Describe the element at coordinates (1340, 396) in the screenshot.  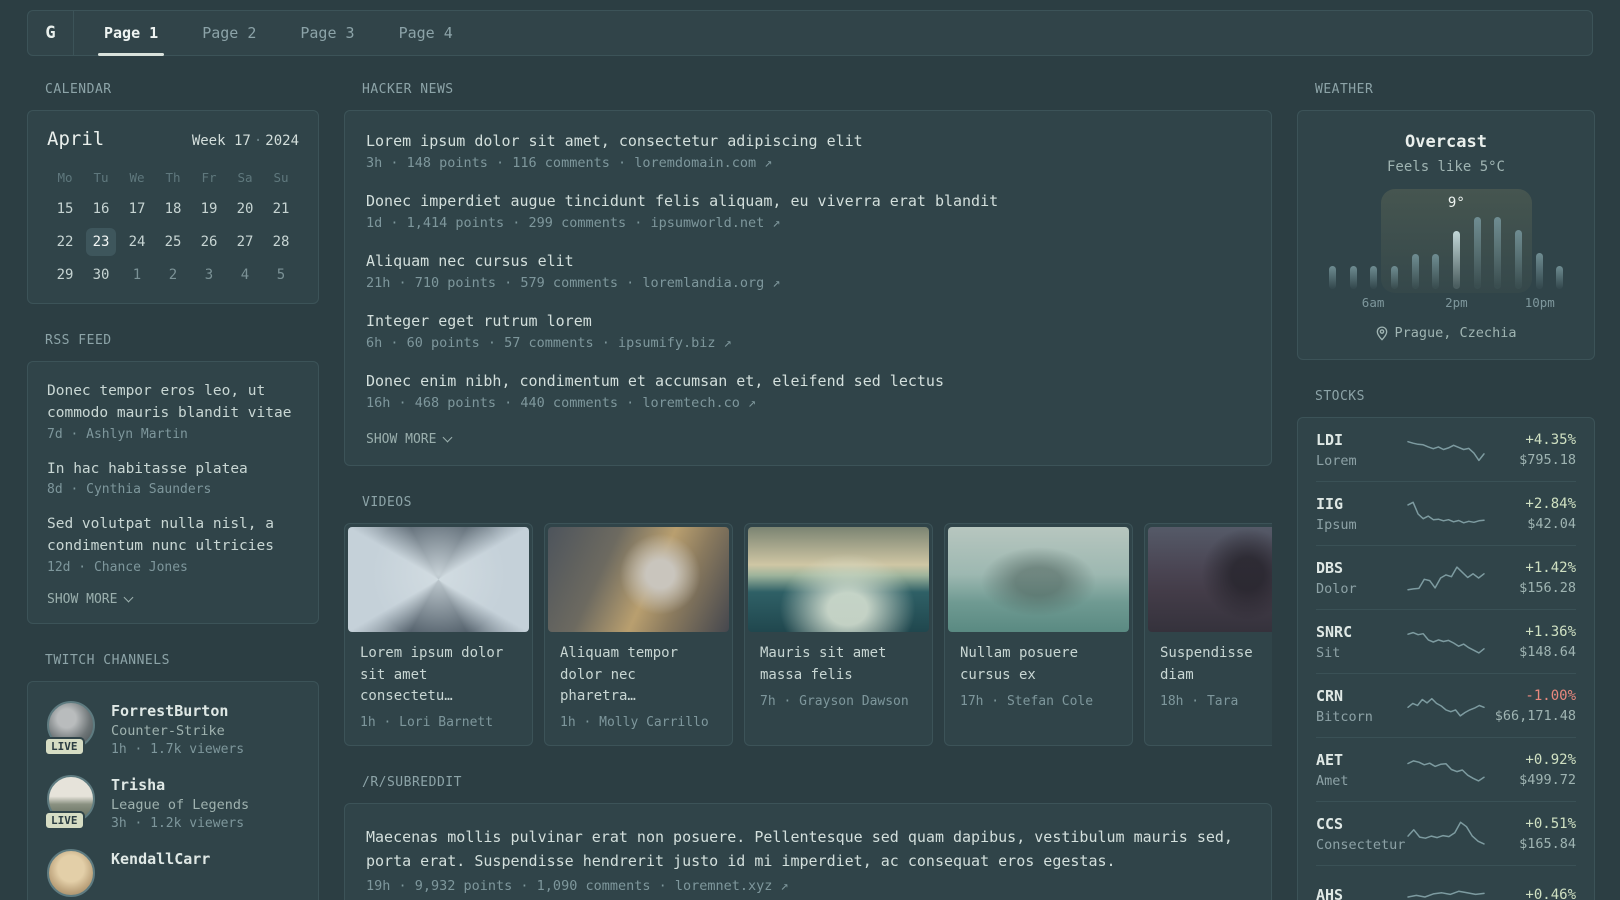
I see `stocks-section-title: STOCKS` at that location.